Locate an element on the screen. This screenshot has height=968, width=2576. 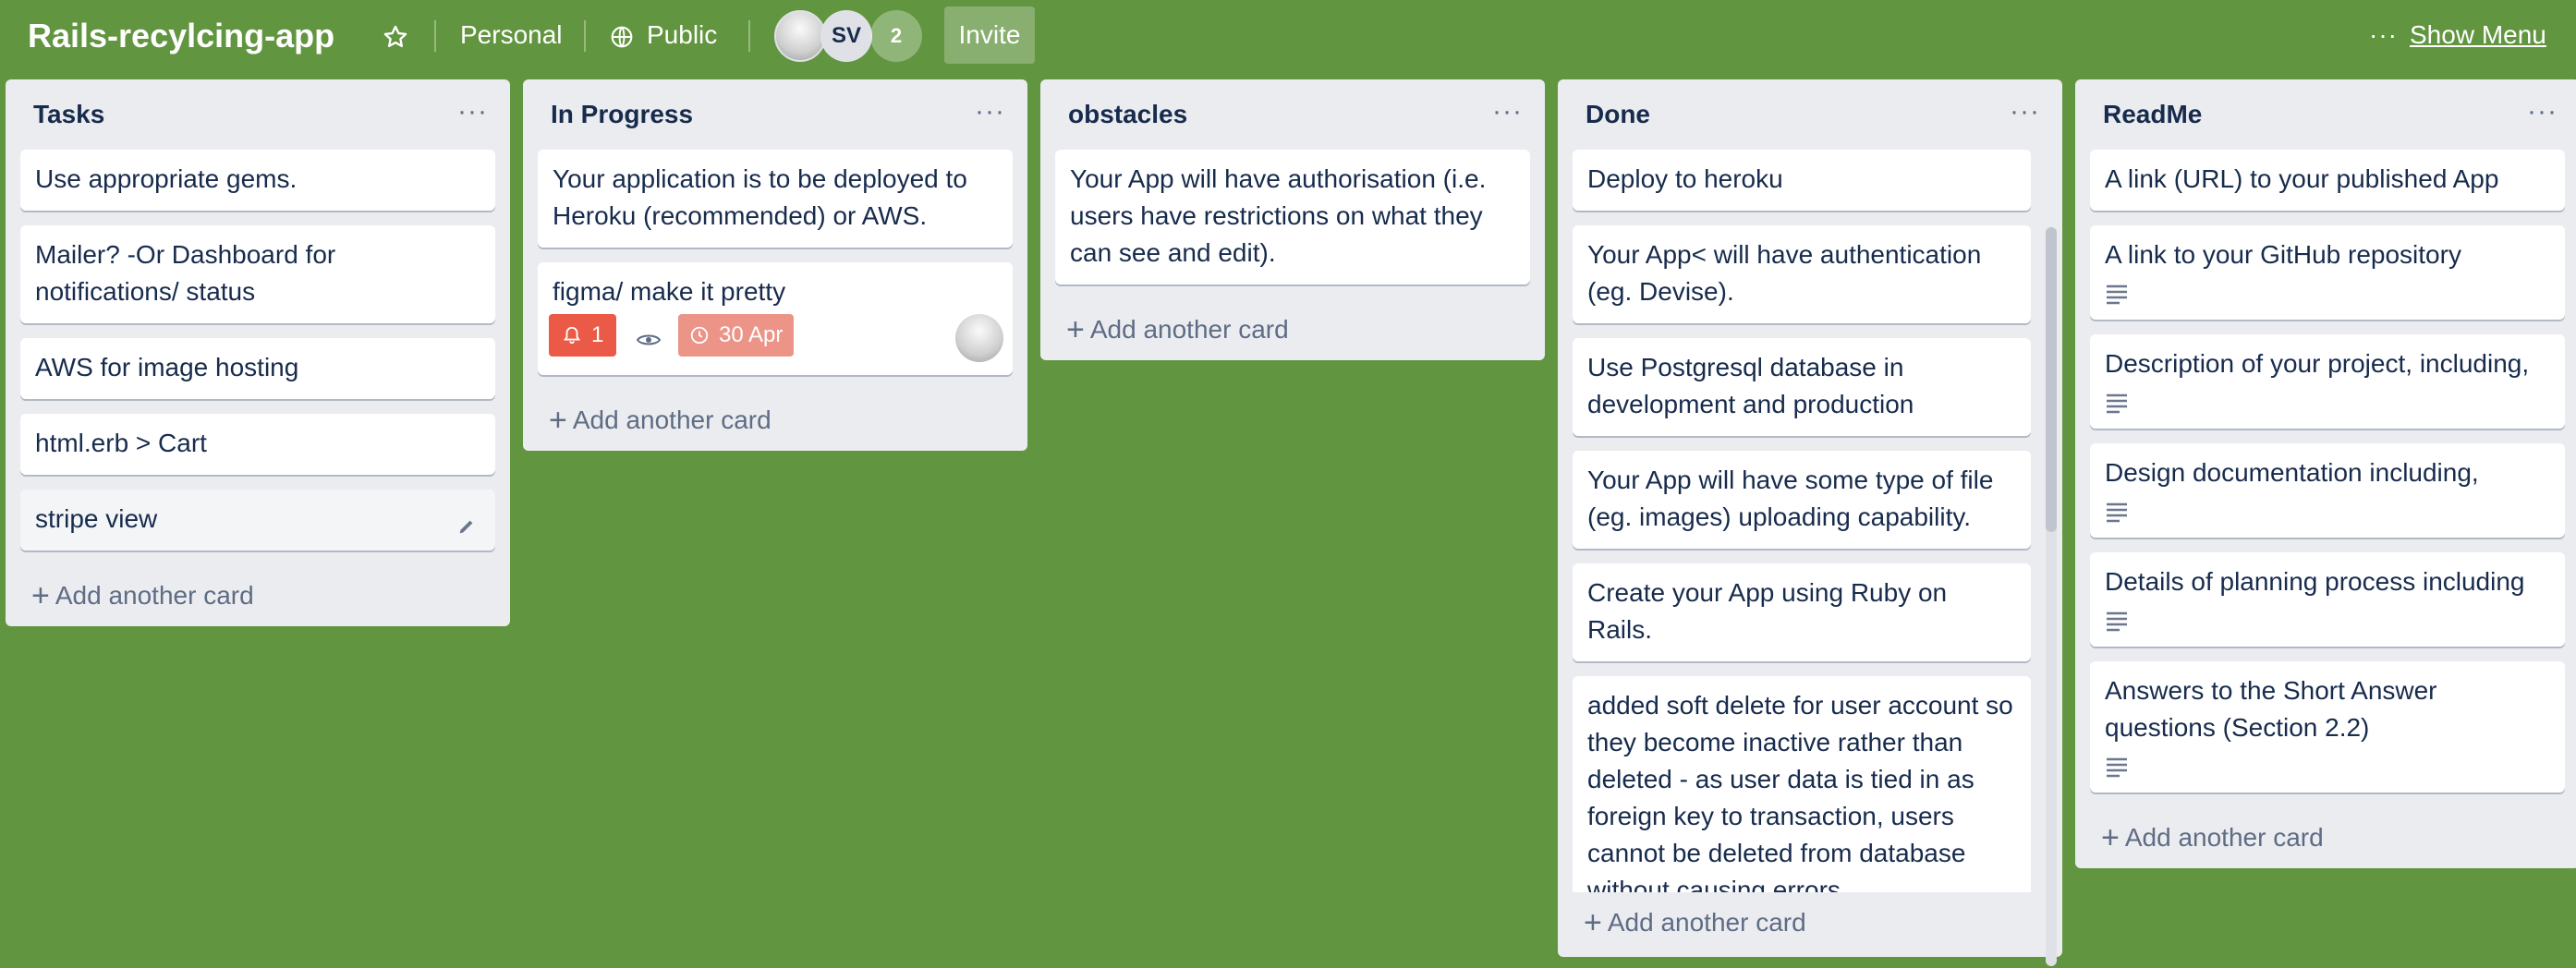
card-title: Description of your project, including, is located at coordinates (2317, 363).